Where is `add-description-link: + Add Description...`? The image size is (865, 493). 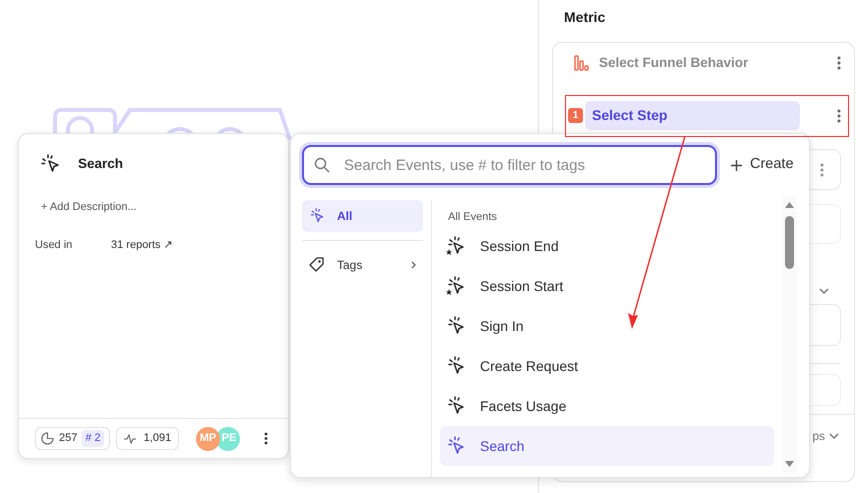 add-description-link: + Add Description... is located at coordinates (89, 207).